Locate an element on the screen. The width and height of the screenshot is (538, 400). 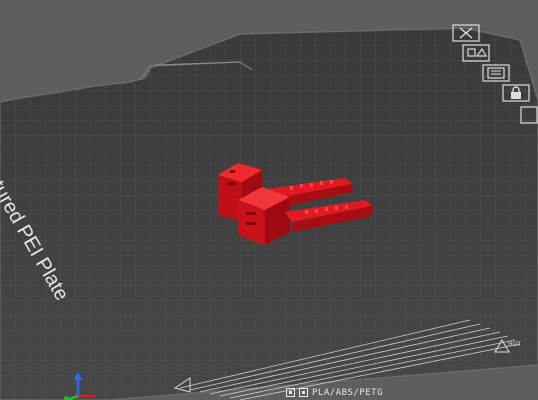
plate-settings-button is located at coordinates (496, 73).